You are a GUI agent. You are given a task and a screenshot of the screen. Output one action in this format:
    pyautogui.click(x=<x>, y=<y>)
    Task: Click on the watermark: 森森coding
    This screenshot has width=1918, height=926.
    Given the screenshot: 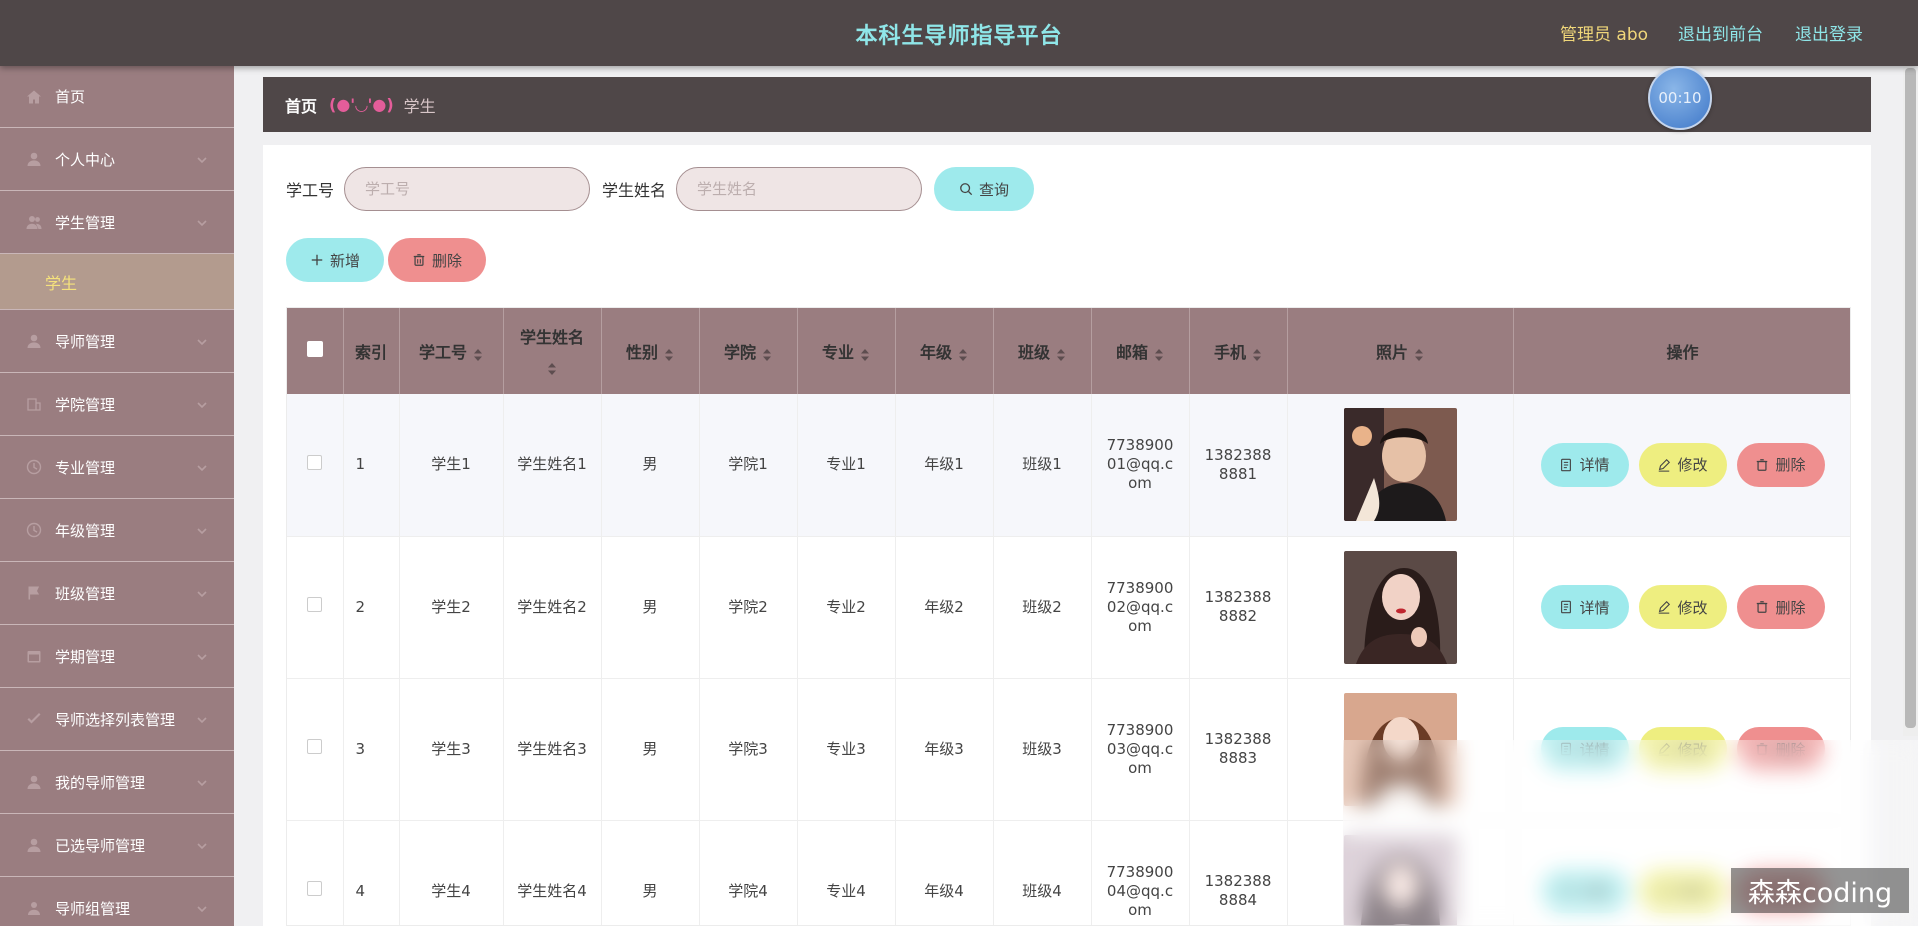 What is the action you would take?
    pyautogui.click(x=1820, y=890)
    